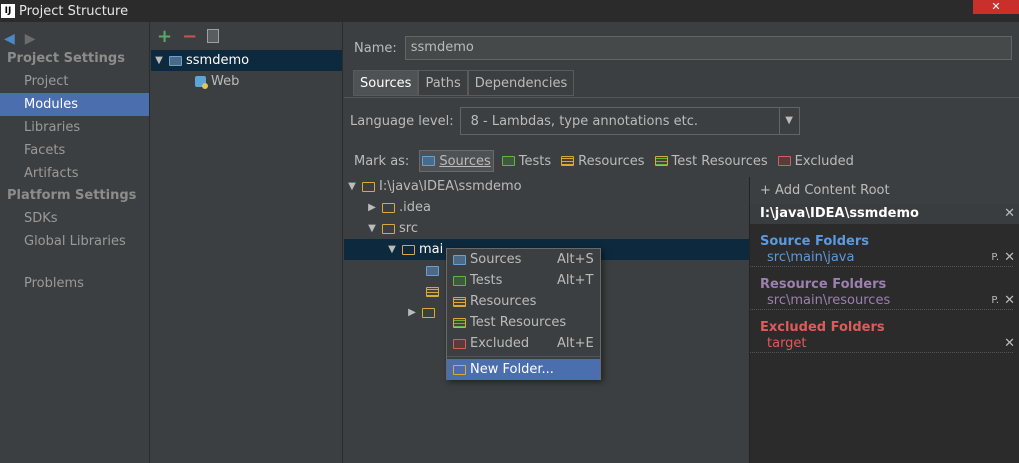 The height and width of the screenshot is (463, 1019). I want to click on module-row-ssmdemo: ▼ ssmdemo, so click(246, 60).